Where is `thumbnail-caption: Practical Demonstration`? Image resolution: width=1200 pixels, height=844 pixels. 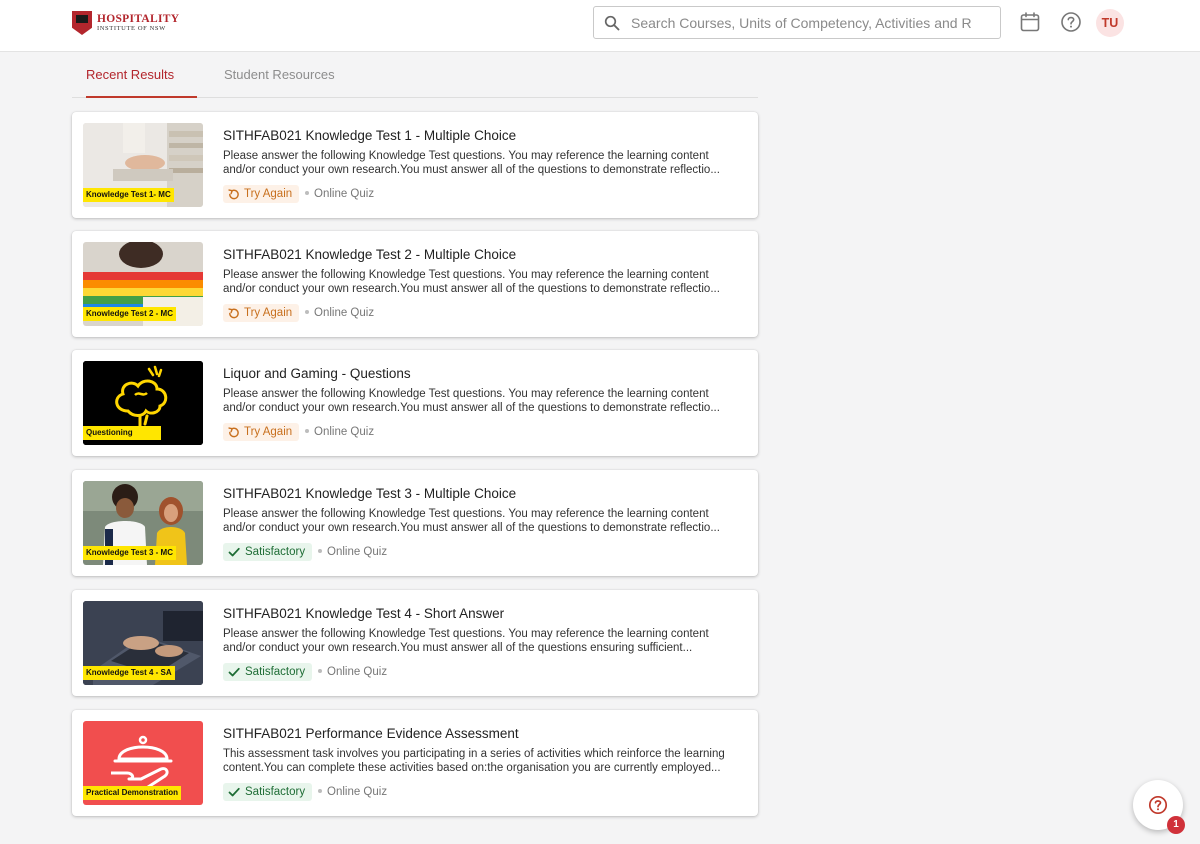
thumbnail-caption: Practical Demonstration is located at coordinates (132, 793).